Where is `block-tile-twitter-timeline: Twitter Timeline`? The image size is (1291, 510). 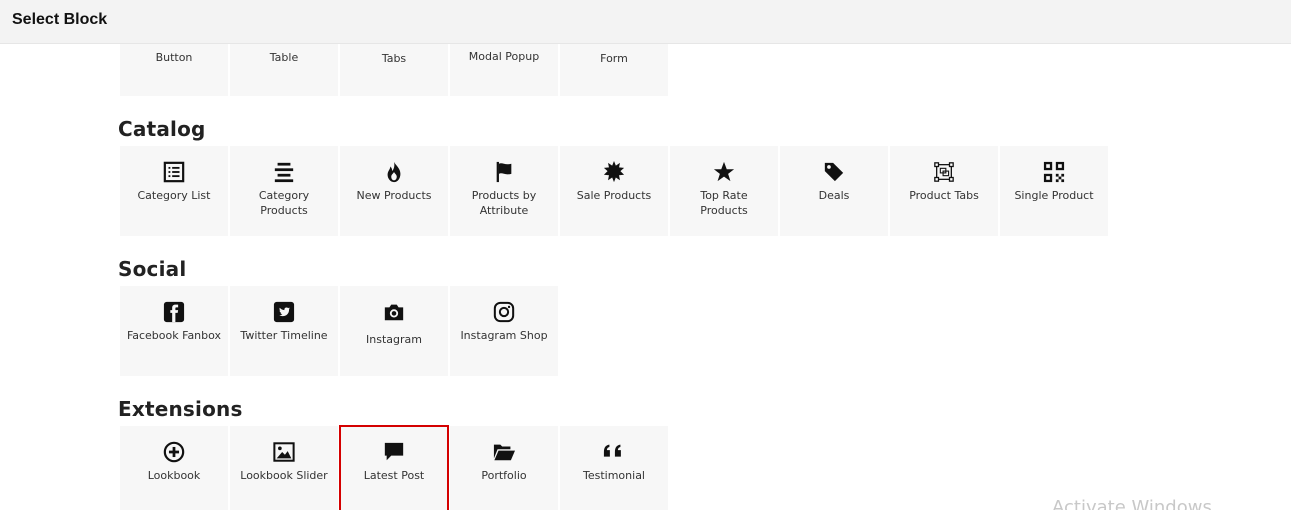 block-tile-twitter-timeline: Twitter Timeline is located at coordinates (284, 331).